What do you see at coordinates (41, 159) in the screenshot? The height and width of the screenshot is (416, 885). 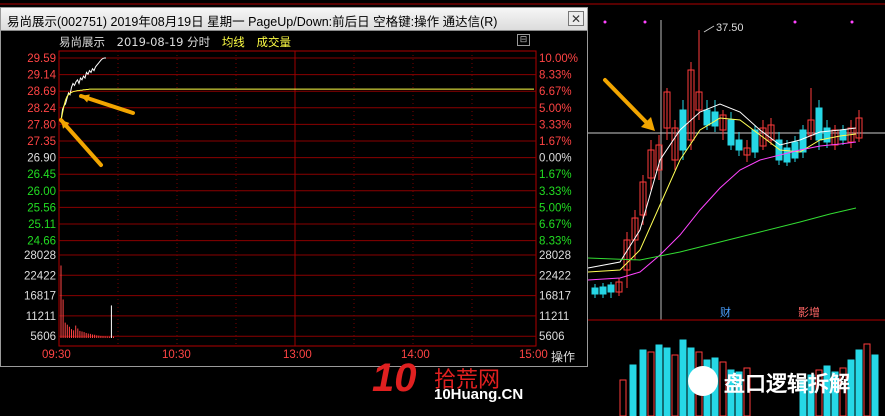 I see `price-tick-label: 26.90` at bounding box center [41, 159].